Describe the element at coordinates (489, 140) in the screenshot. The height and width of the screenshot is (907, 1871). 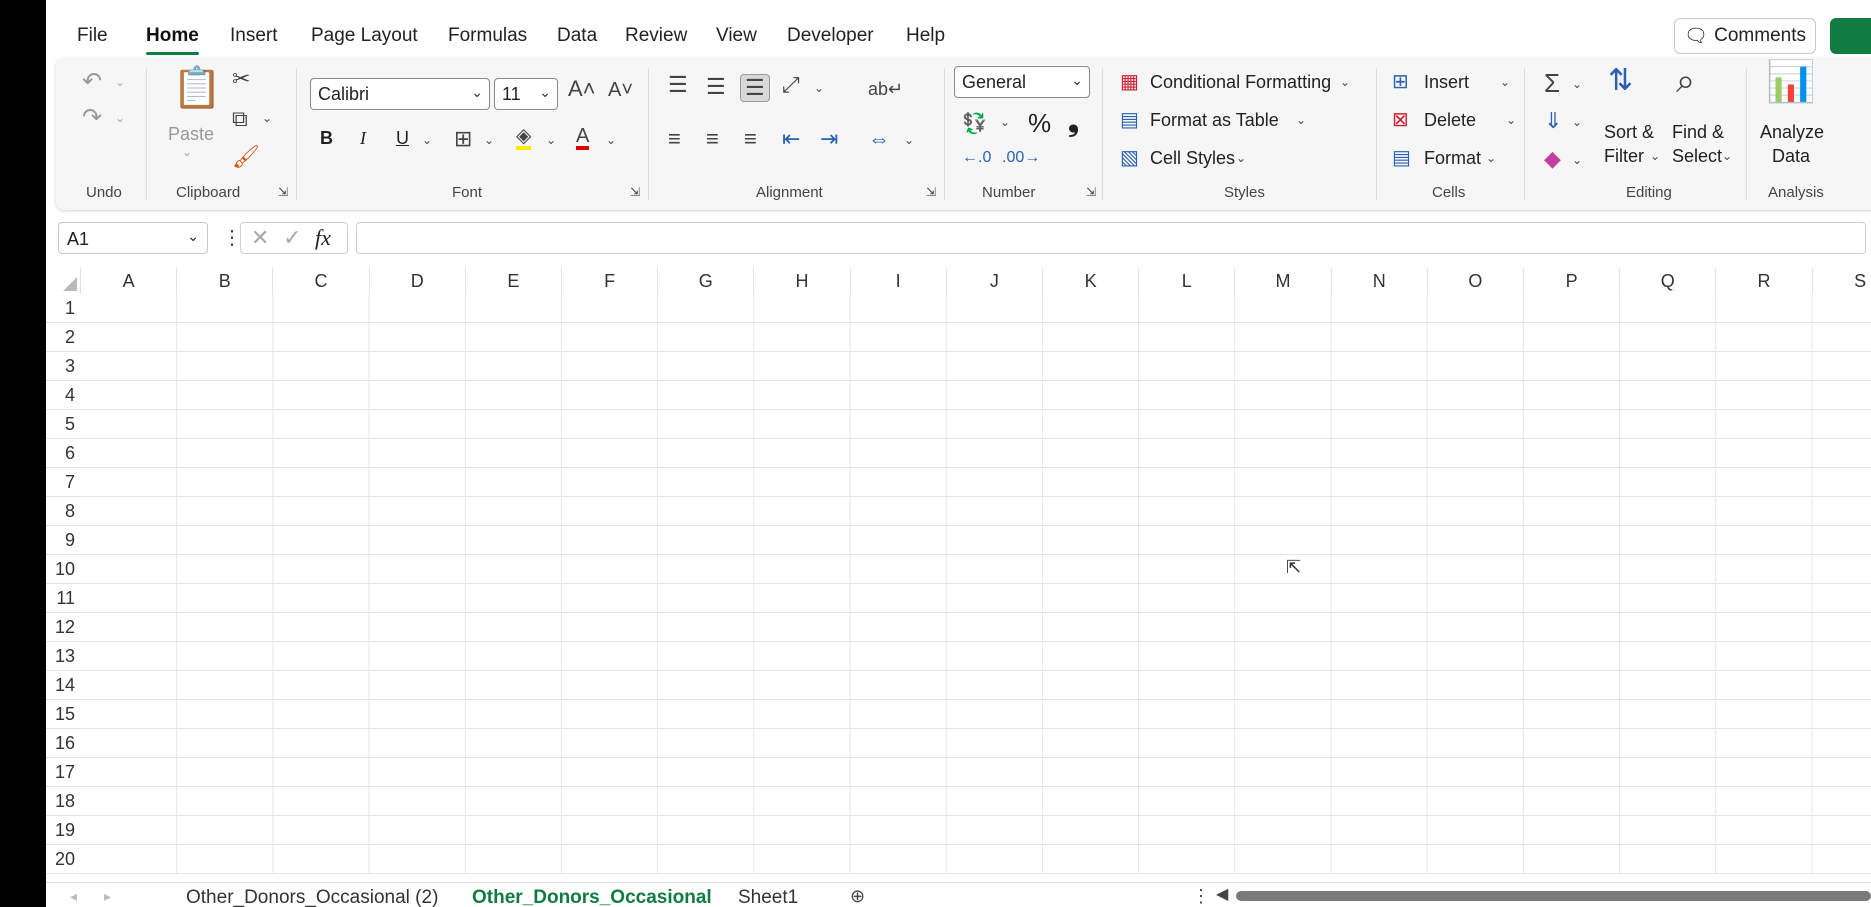
I see `borders-dropdown-icon: ⌄` at that location.